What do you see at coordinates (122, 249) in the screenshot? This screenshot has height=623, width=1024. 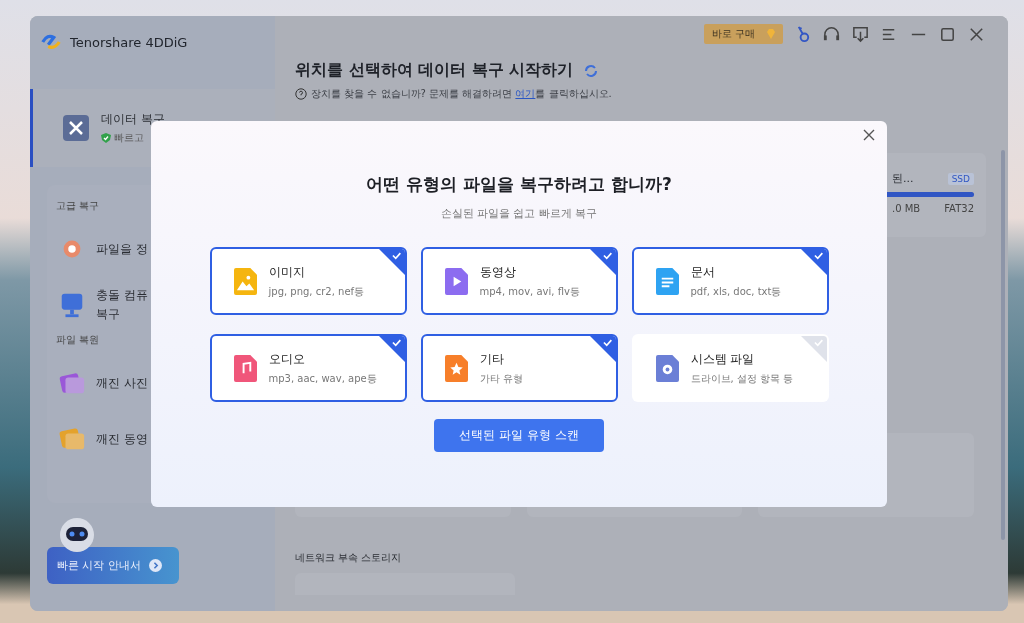 I see `item-label: 파일을 정` at bounding box center [122, 249].